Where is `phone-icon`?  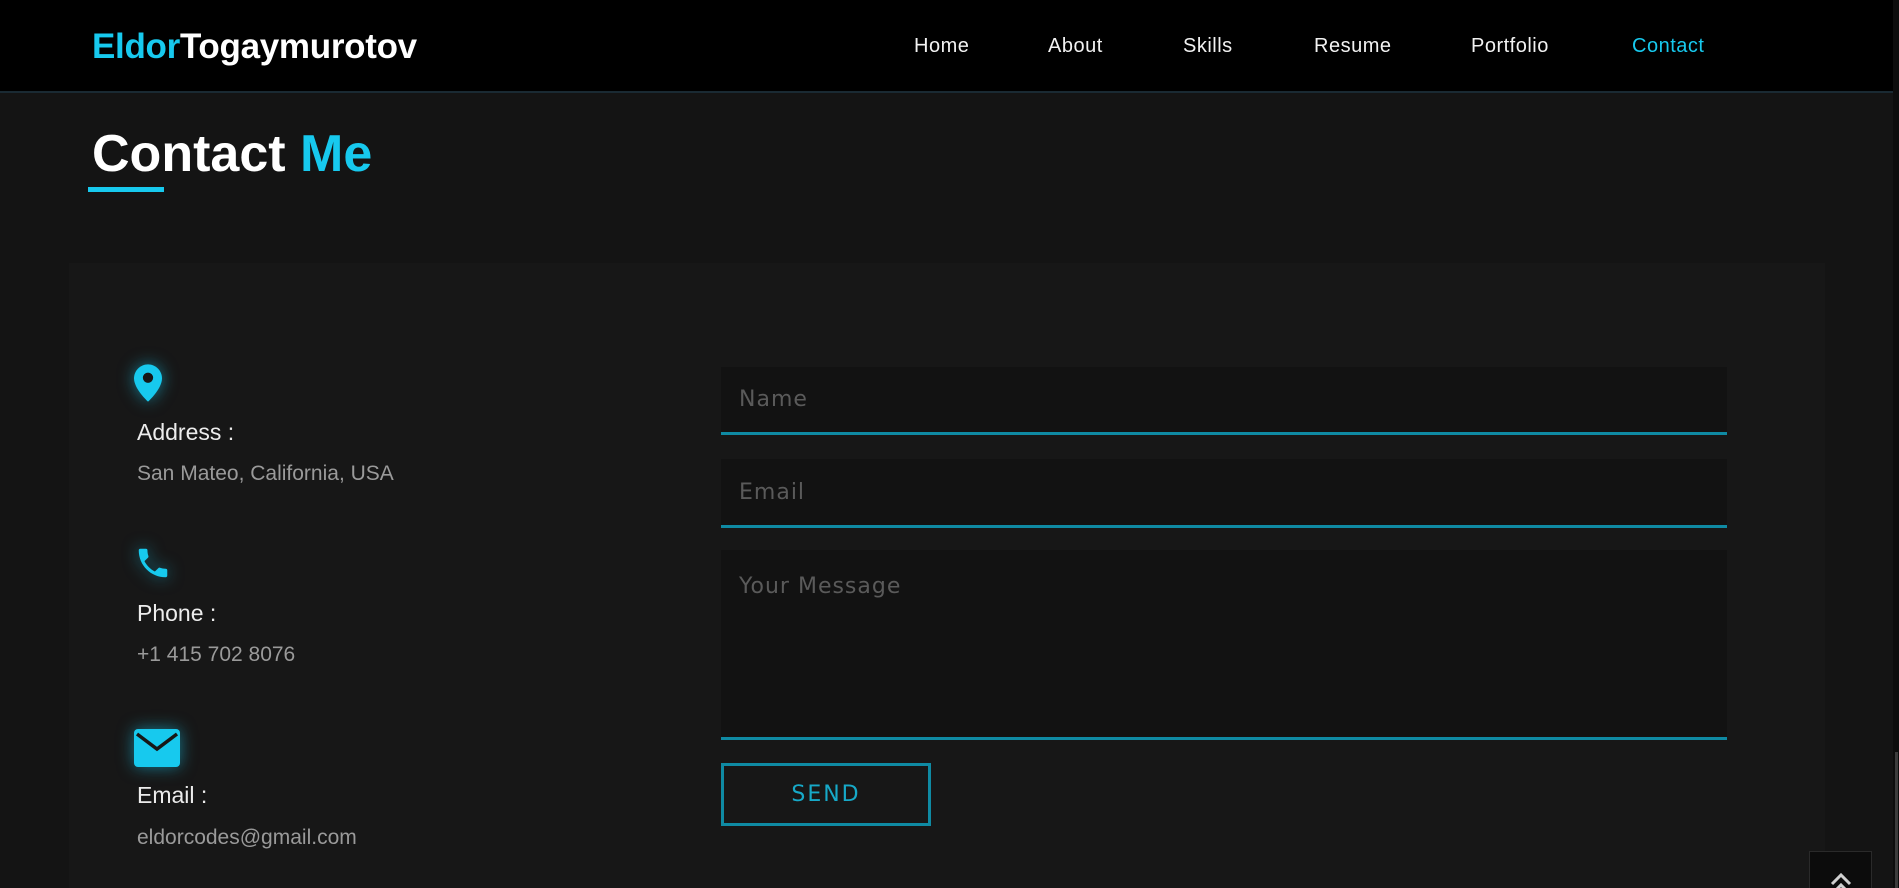
phone-icon is located at coordinates (153, 565).